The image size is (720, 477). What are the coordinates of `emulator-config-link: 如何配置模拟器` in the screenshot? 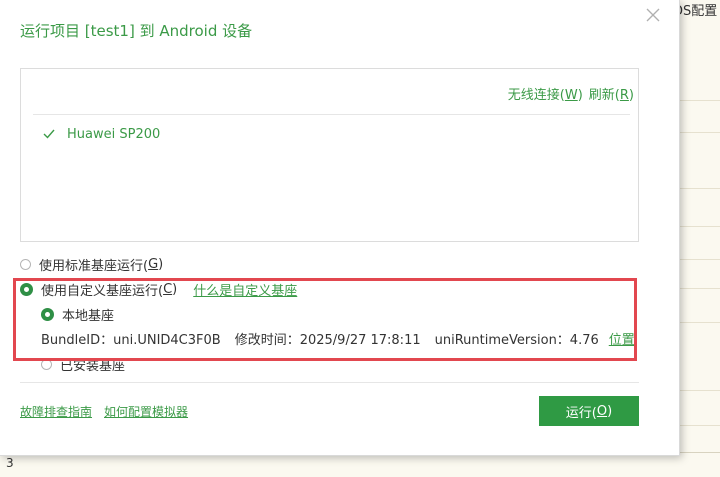 It's located at (146, 412).